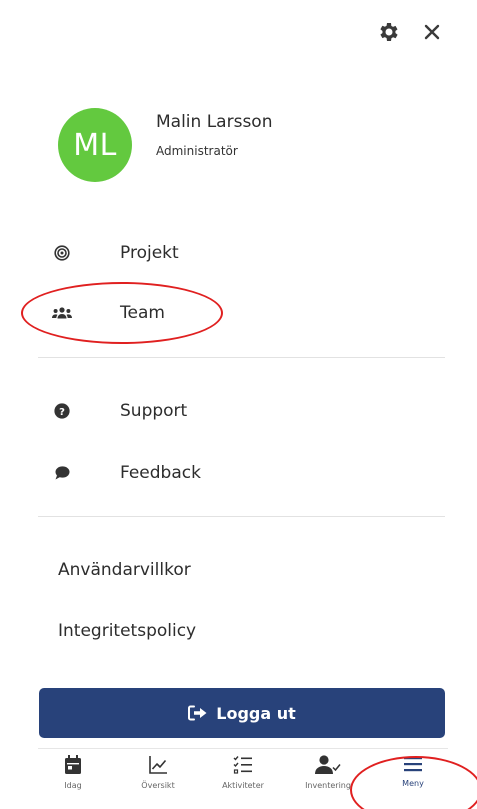  Describe the element at coordinates (328, 764) in the screenshot. I see `user-check-icon` at that location.